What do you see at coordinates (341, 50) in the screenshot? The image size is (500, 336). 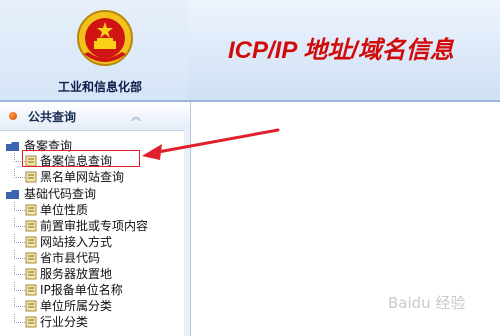 I see `app-title: ICP/IP 地址/域名信息` at bounding box center [341, 50].